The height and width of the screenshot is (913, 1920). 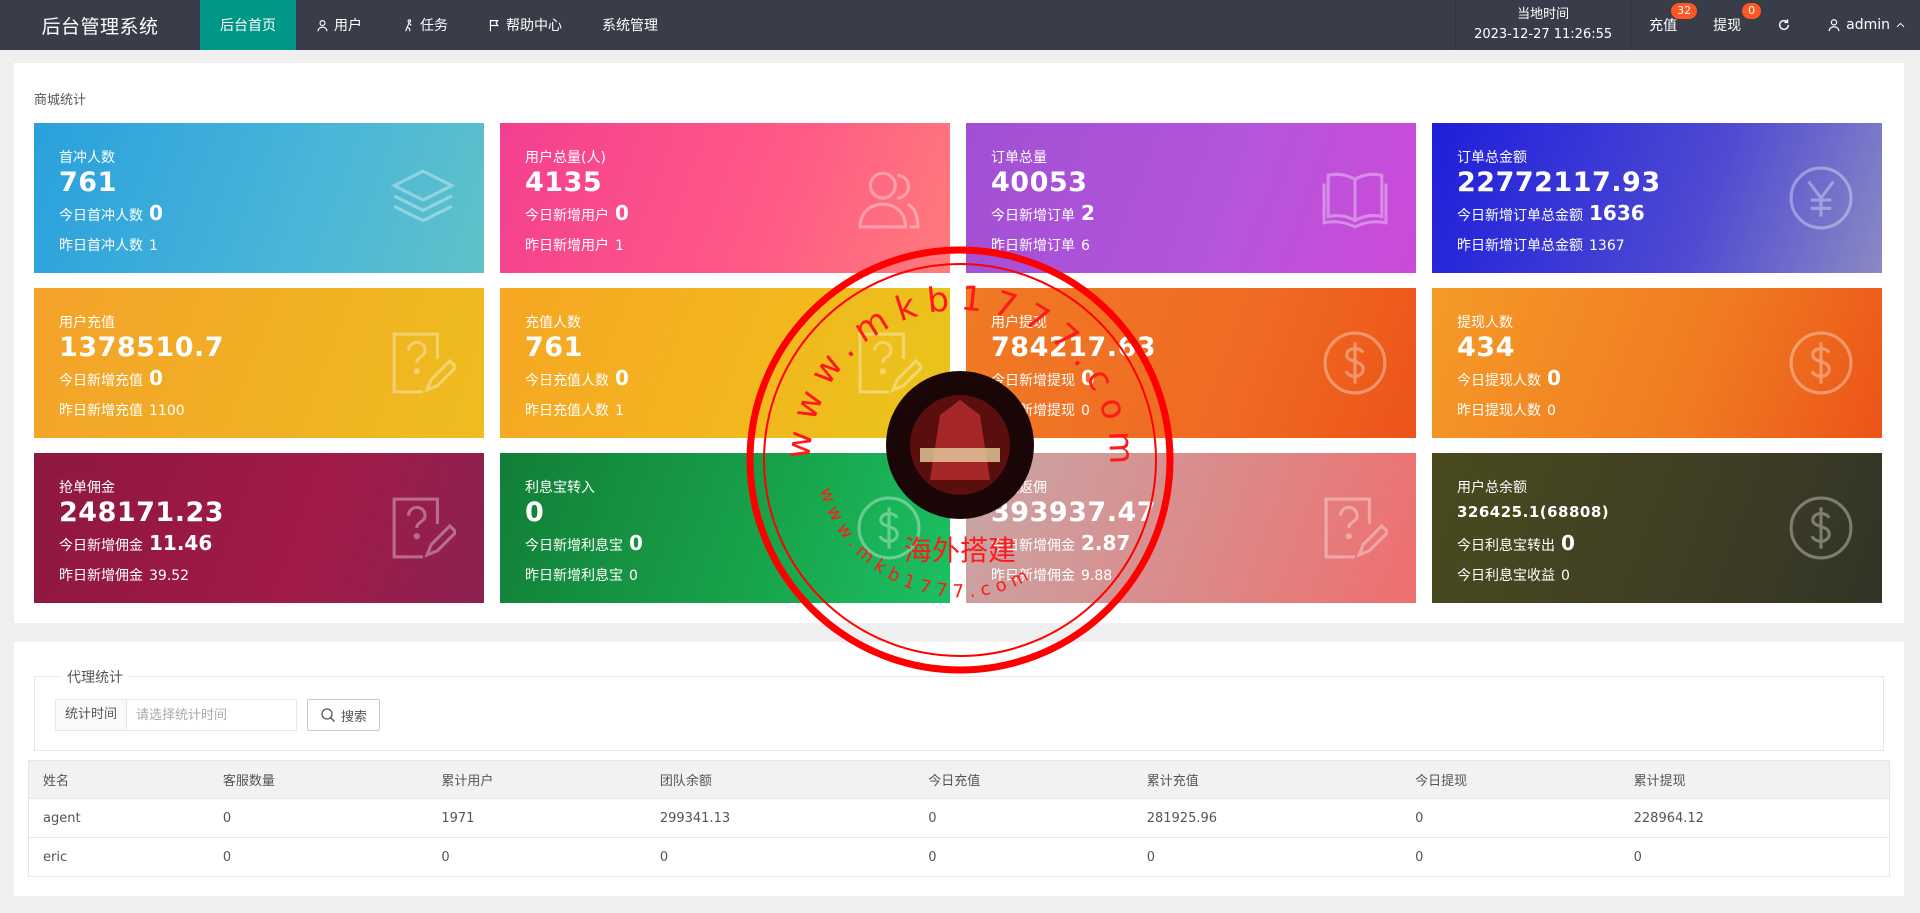 I want to click on card-yesterday: 昨日新增订单总金额 1367, so click(x=1541, y=245).